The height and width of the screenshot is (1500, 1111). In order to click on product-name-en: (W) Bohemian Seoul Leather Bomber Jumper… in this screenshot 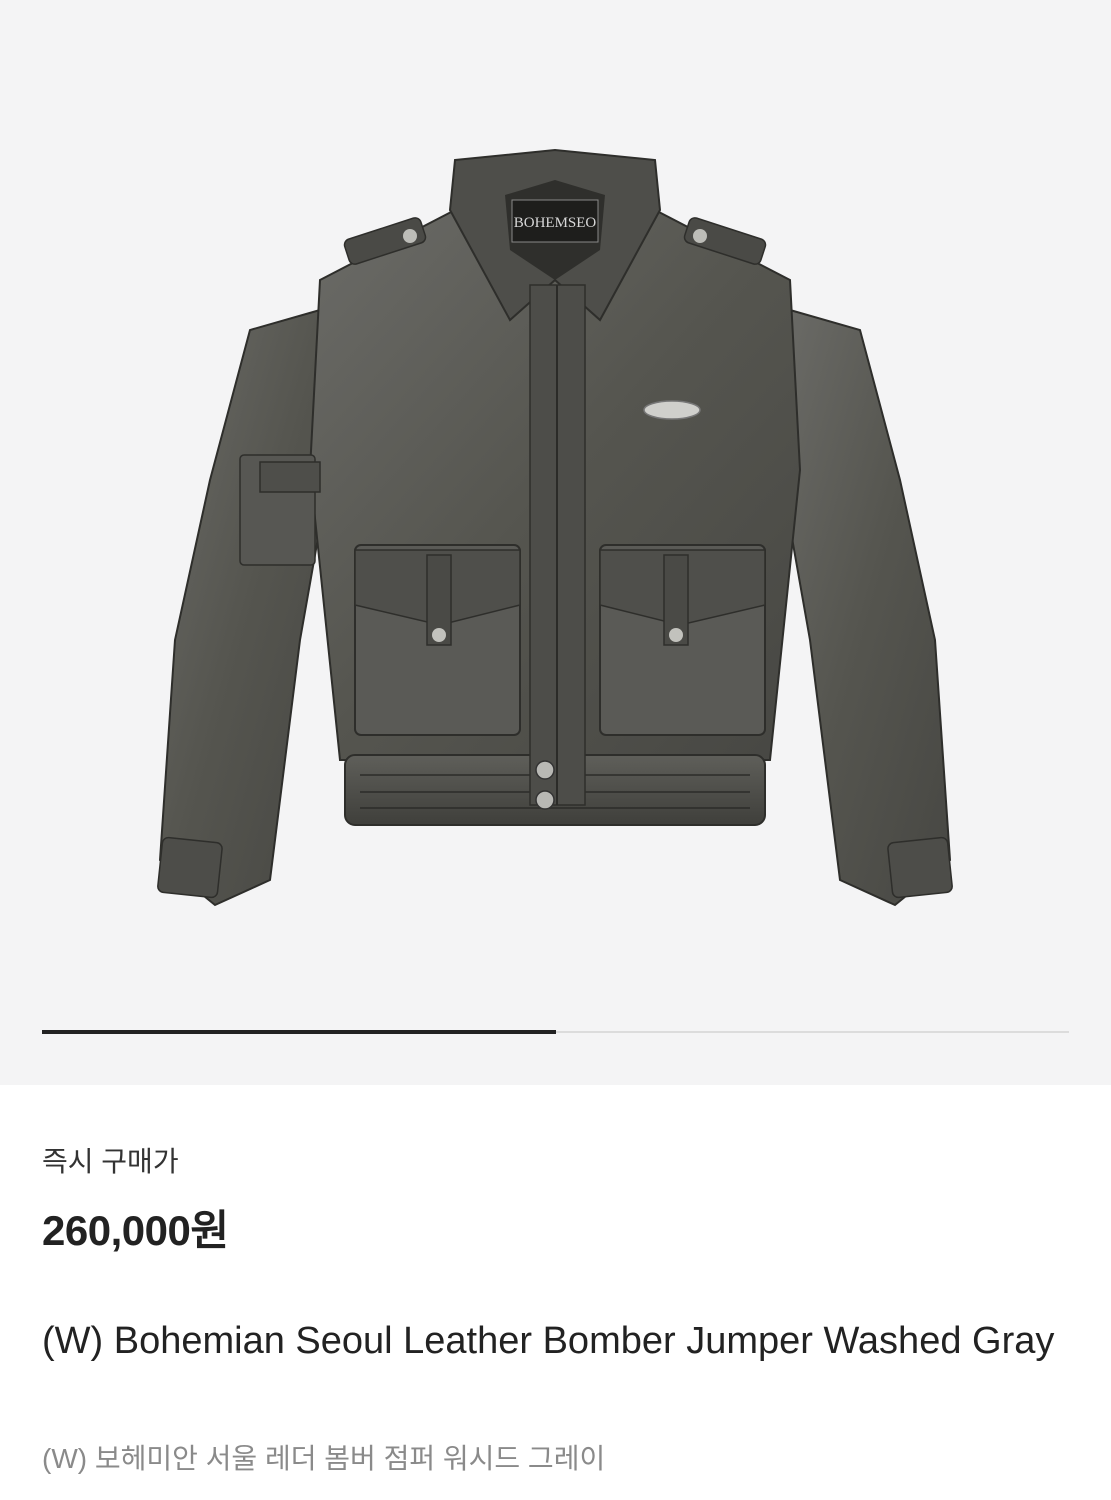, I will do `click(557, 1341)`.